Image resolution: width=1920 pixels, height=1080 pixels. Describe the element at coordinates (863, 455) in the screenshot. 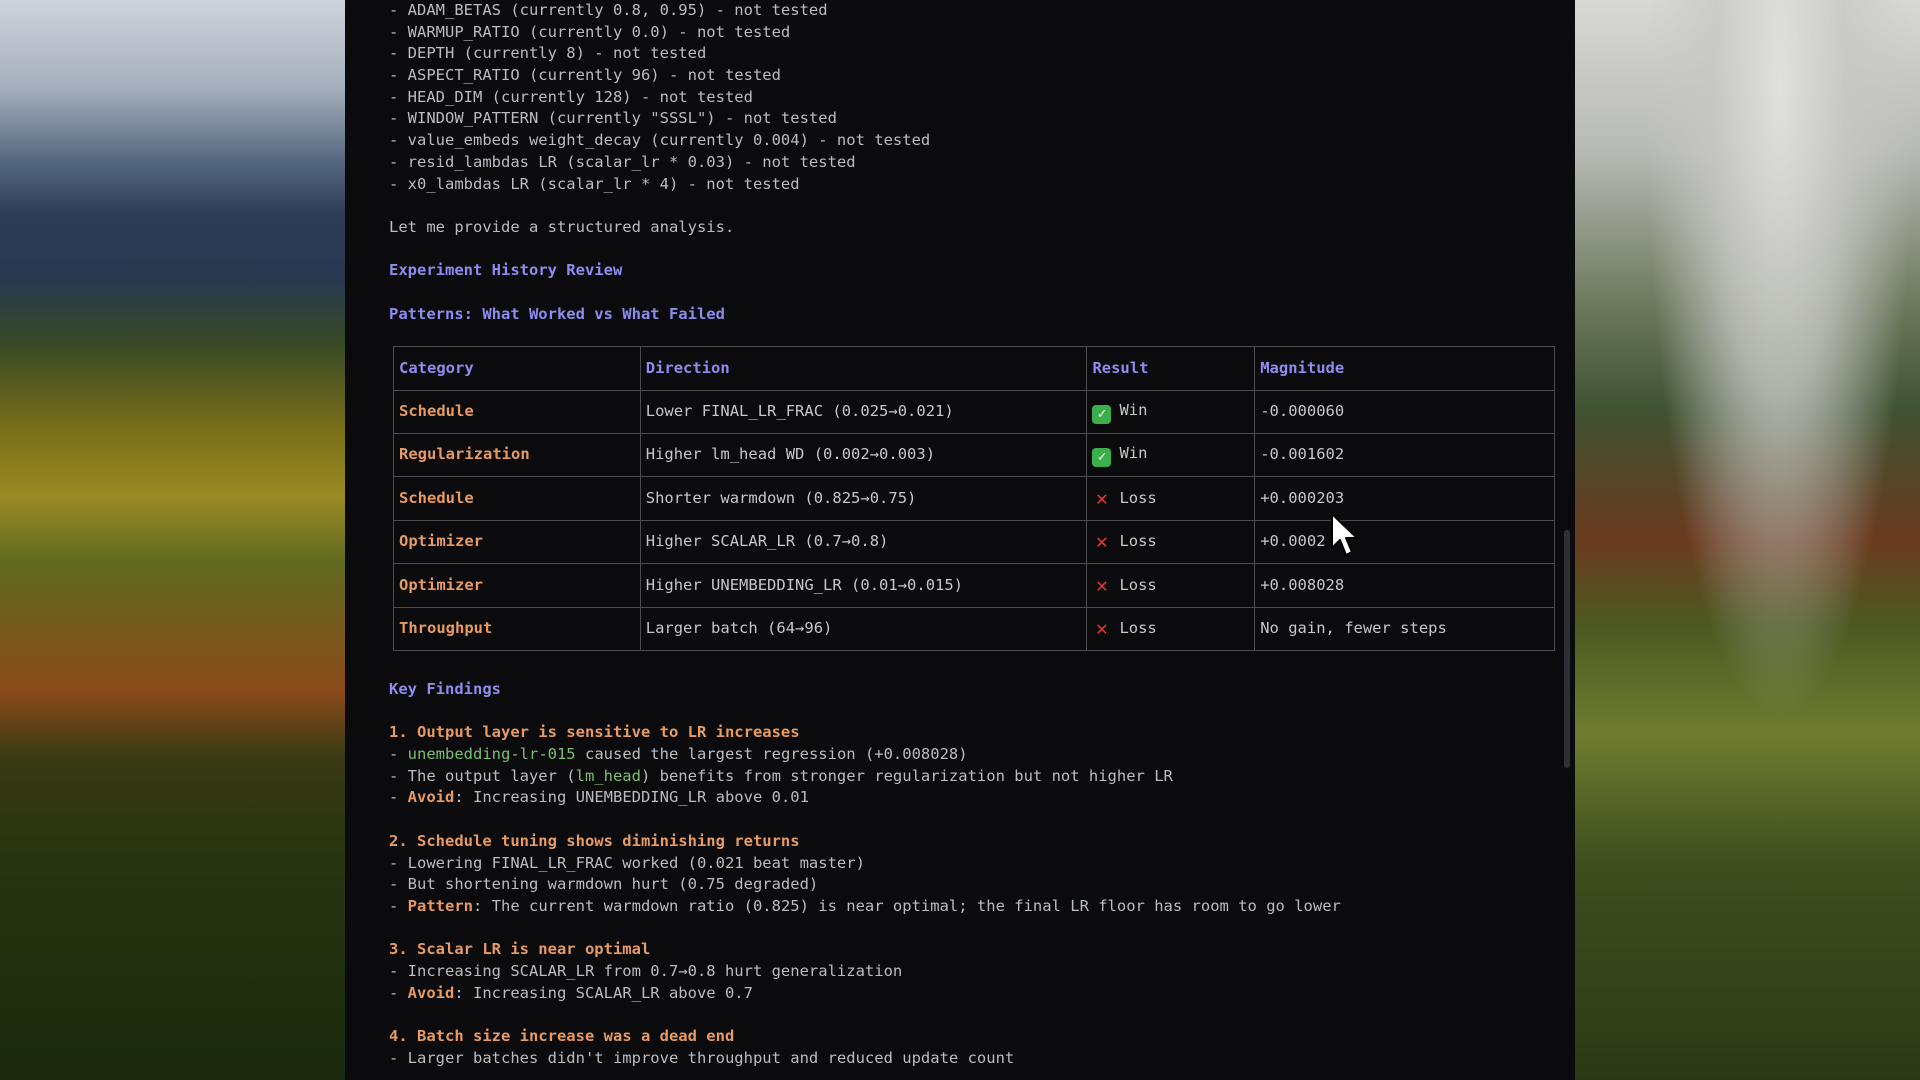

I see `cell-direction: Higher lm_head WD (0.002→0.003)` at that location.